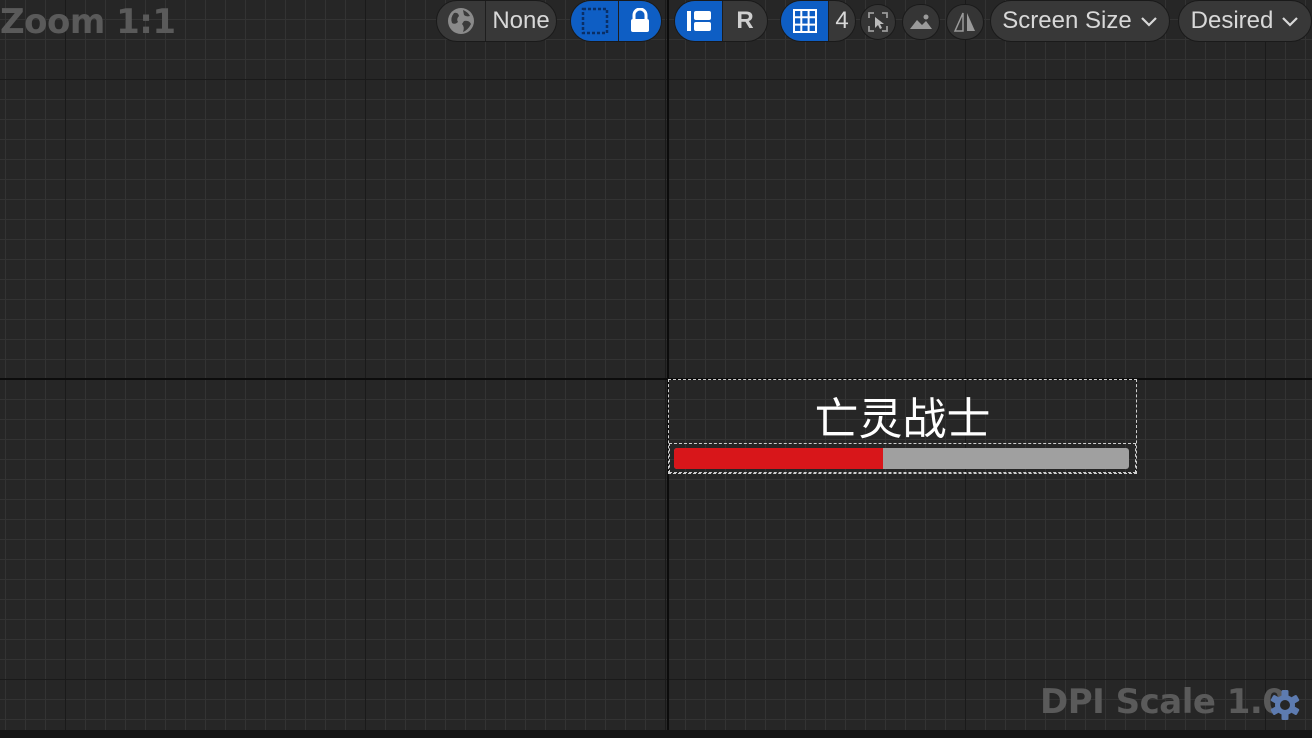 The image size is (1312, 738). What do you see at coordinates (656, 734) in the screenshot?
I see `bottom-edge` at bounding box center [656, 734].